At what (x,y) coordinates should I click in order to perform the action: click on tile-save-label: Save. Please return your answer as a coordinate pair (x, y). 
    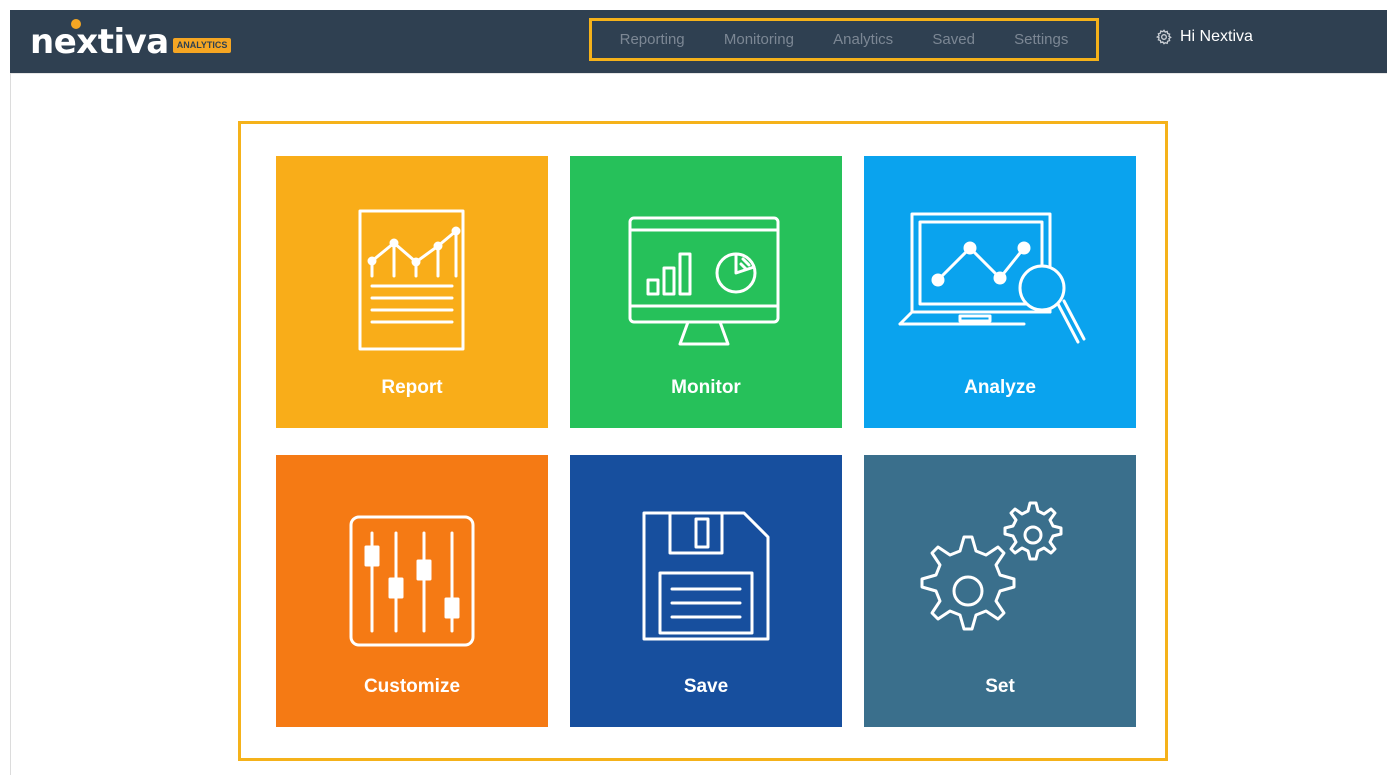
    Looking at the image, I should click on (706, 686).